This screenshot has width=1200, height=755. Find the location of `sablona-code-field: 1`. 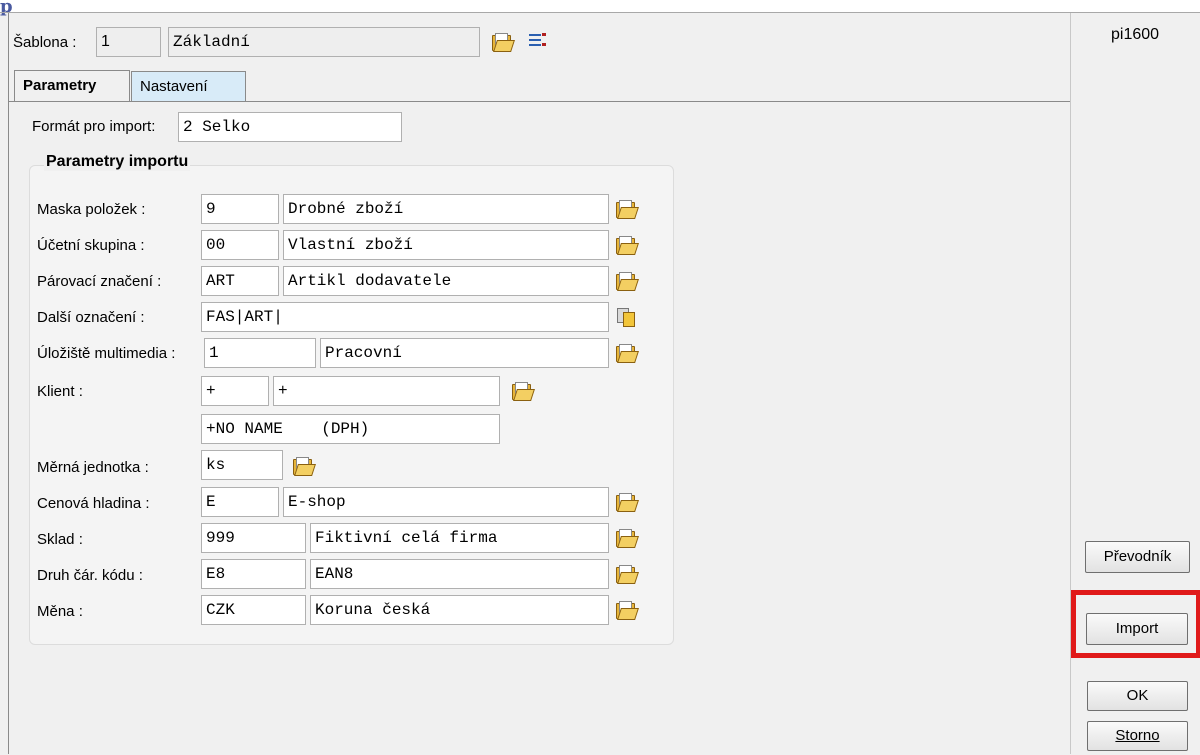

sablona-code-field: 1 is located at coordinates (128, 42).